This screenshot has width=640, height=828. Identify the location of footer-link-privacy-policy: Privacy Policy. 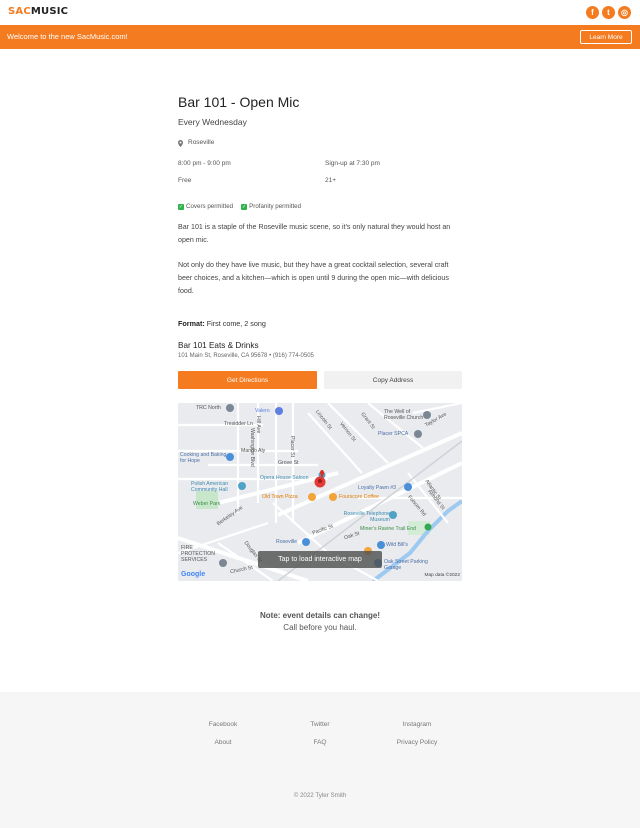
(417, 742).